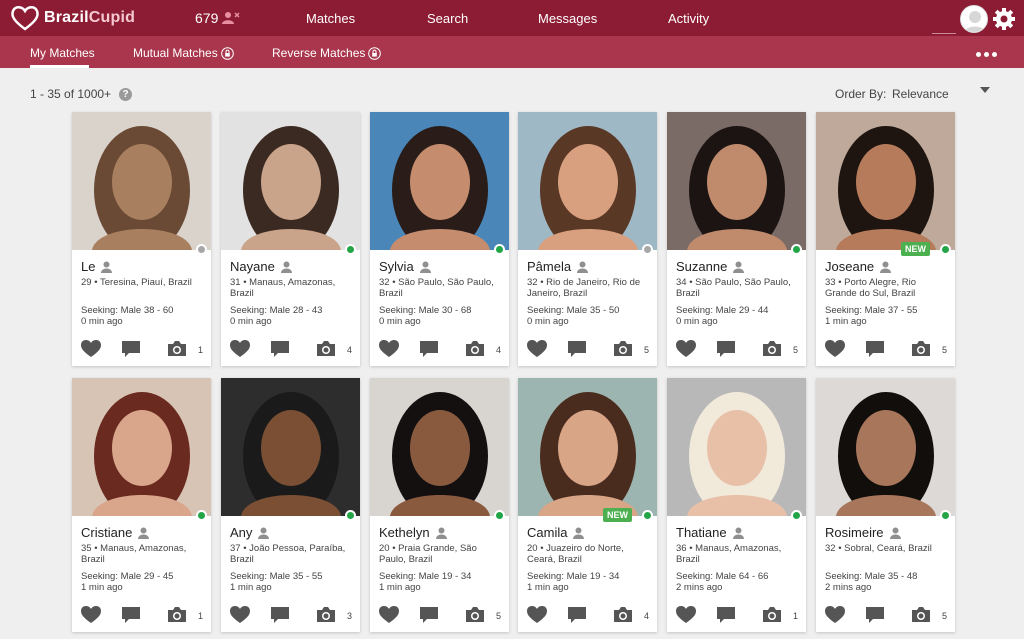  Describe the element at coordinates (330, 18) in the screenshot. I see `nav-matches: Matches` at that location.